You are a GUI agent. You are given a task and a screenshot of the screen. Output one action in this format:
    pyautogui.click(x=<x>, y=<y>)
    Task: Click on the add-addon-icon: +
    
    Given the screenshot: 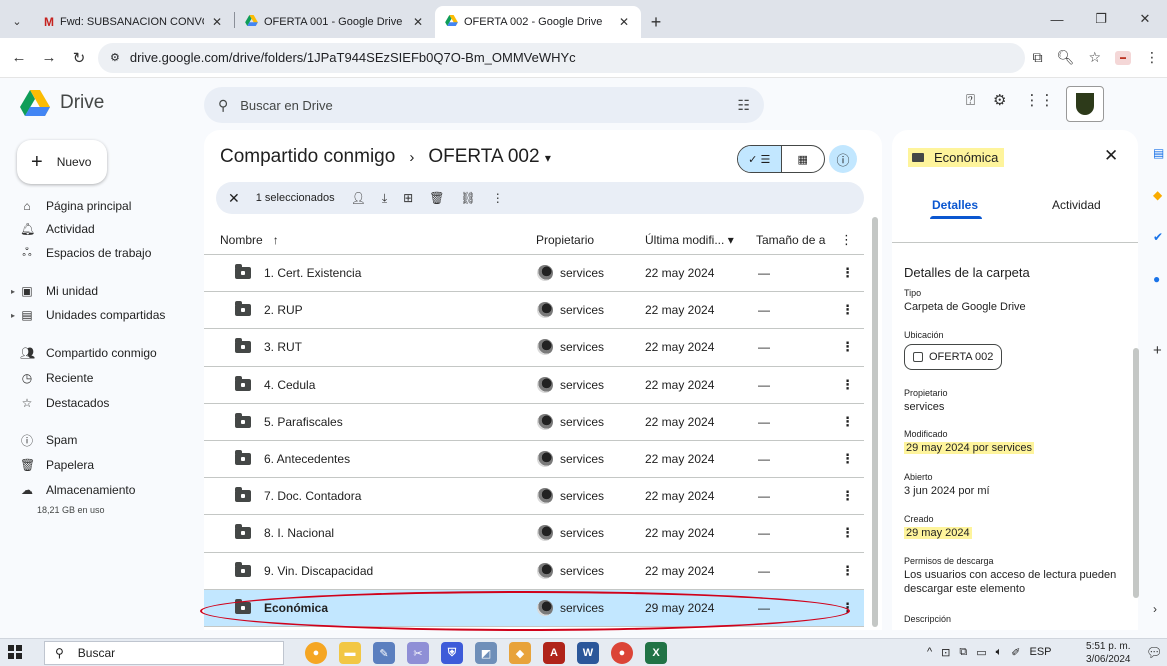 What is the action you would take?
    pyautogui.click(x=1157, y=350)
    